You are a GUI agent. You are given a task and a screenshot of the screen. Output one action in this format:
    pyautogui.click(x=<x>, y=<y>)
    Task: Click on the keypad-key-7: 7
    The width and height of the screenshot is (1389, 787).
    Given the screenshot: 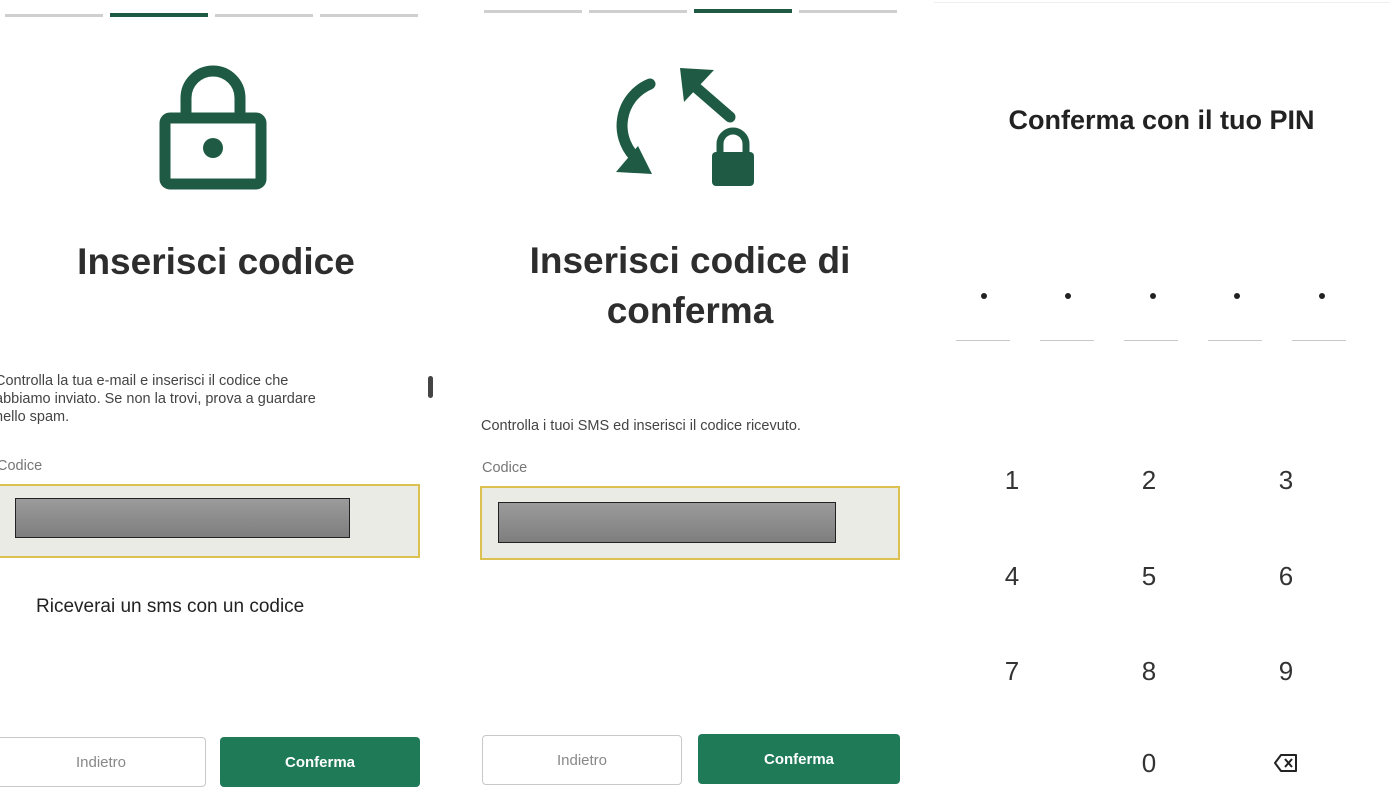 What is the action you would take?
    pyautogui.click(x=1012, y=671)
    